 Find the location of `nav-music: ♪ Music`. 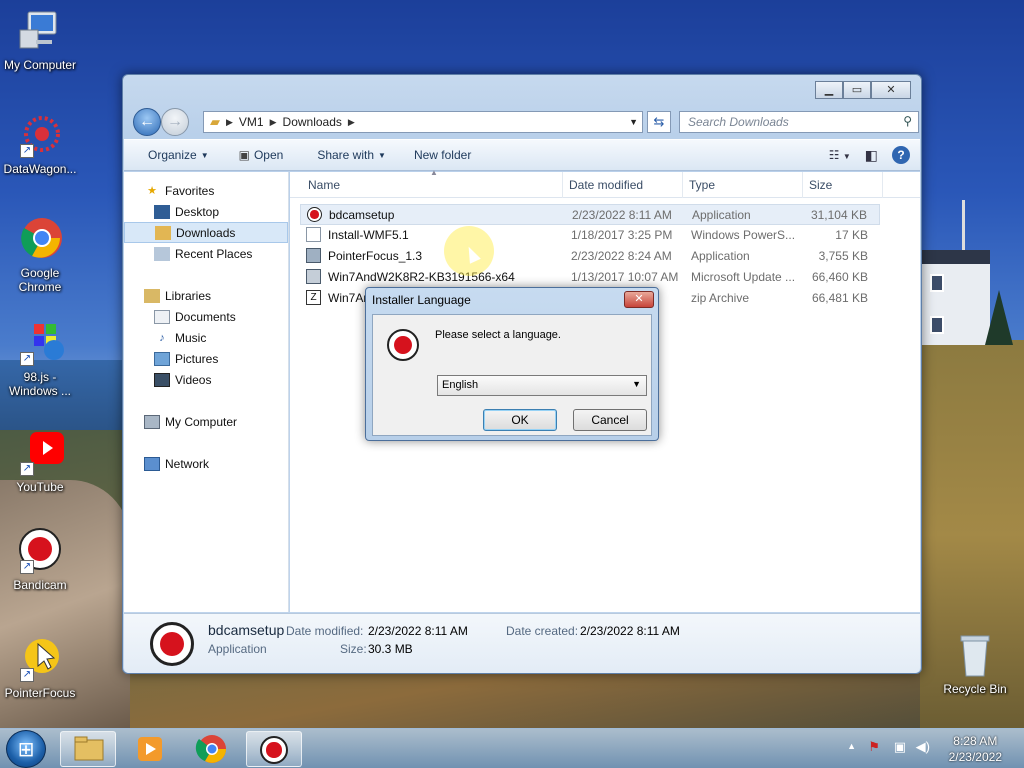

nav-music: ♪ Music is located at coordinates (206, 337).